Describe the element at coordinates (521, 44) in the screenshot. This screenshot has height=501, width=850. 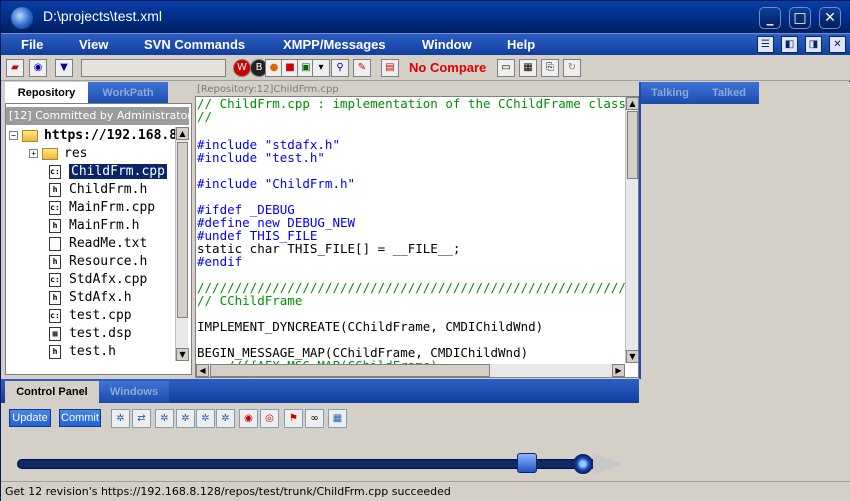
I see `menu-help: Help` at that location.